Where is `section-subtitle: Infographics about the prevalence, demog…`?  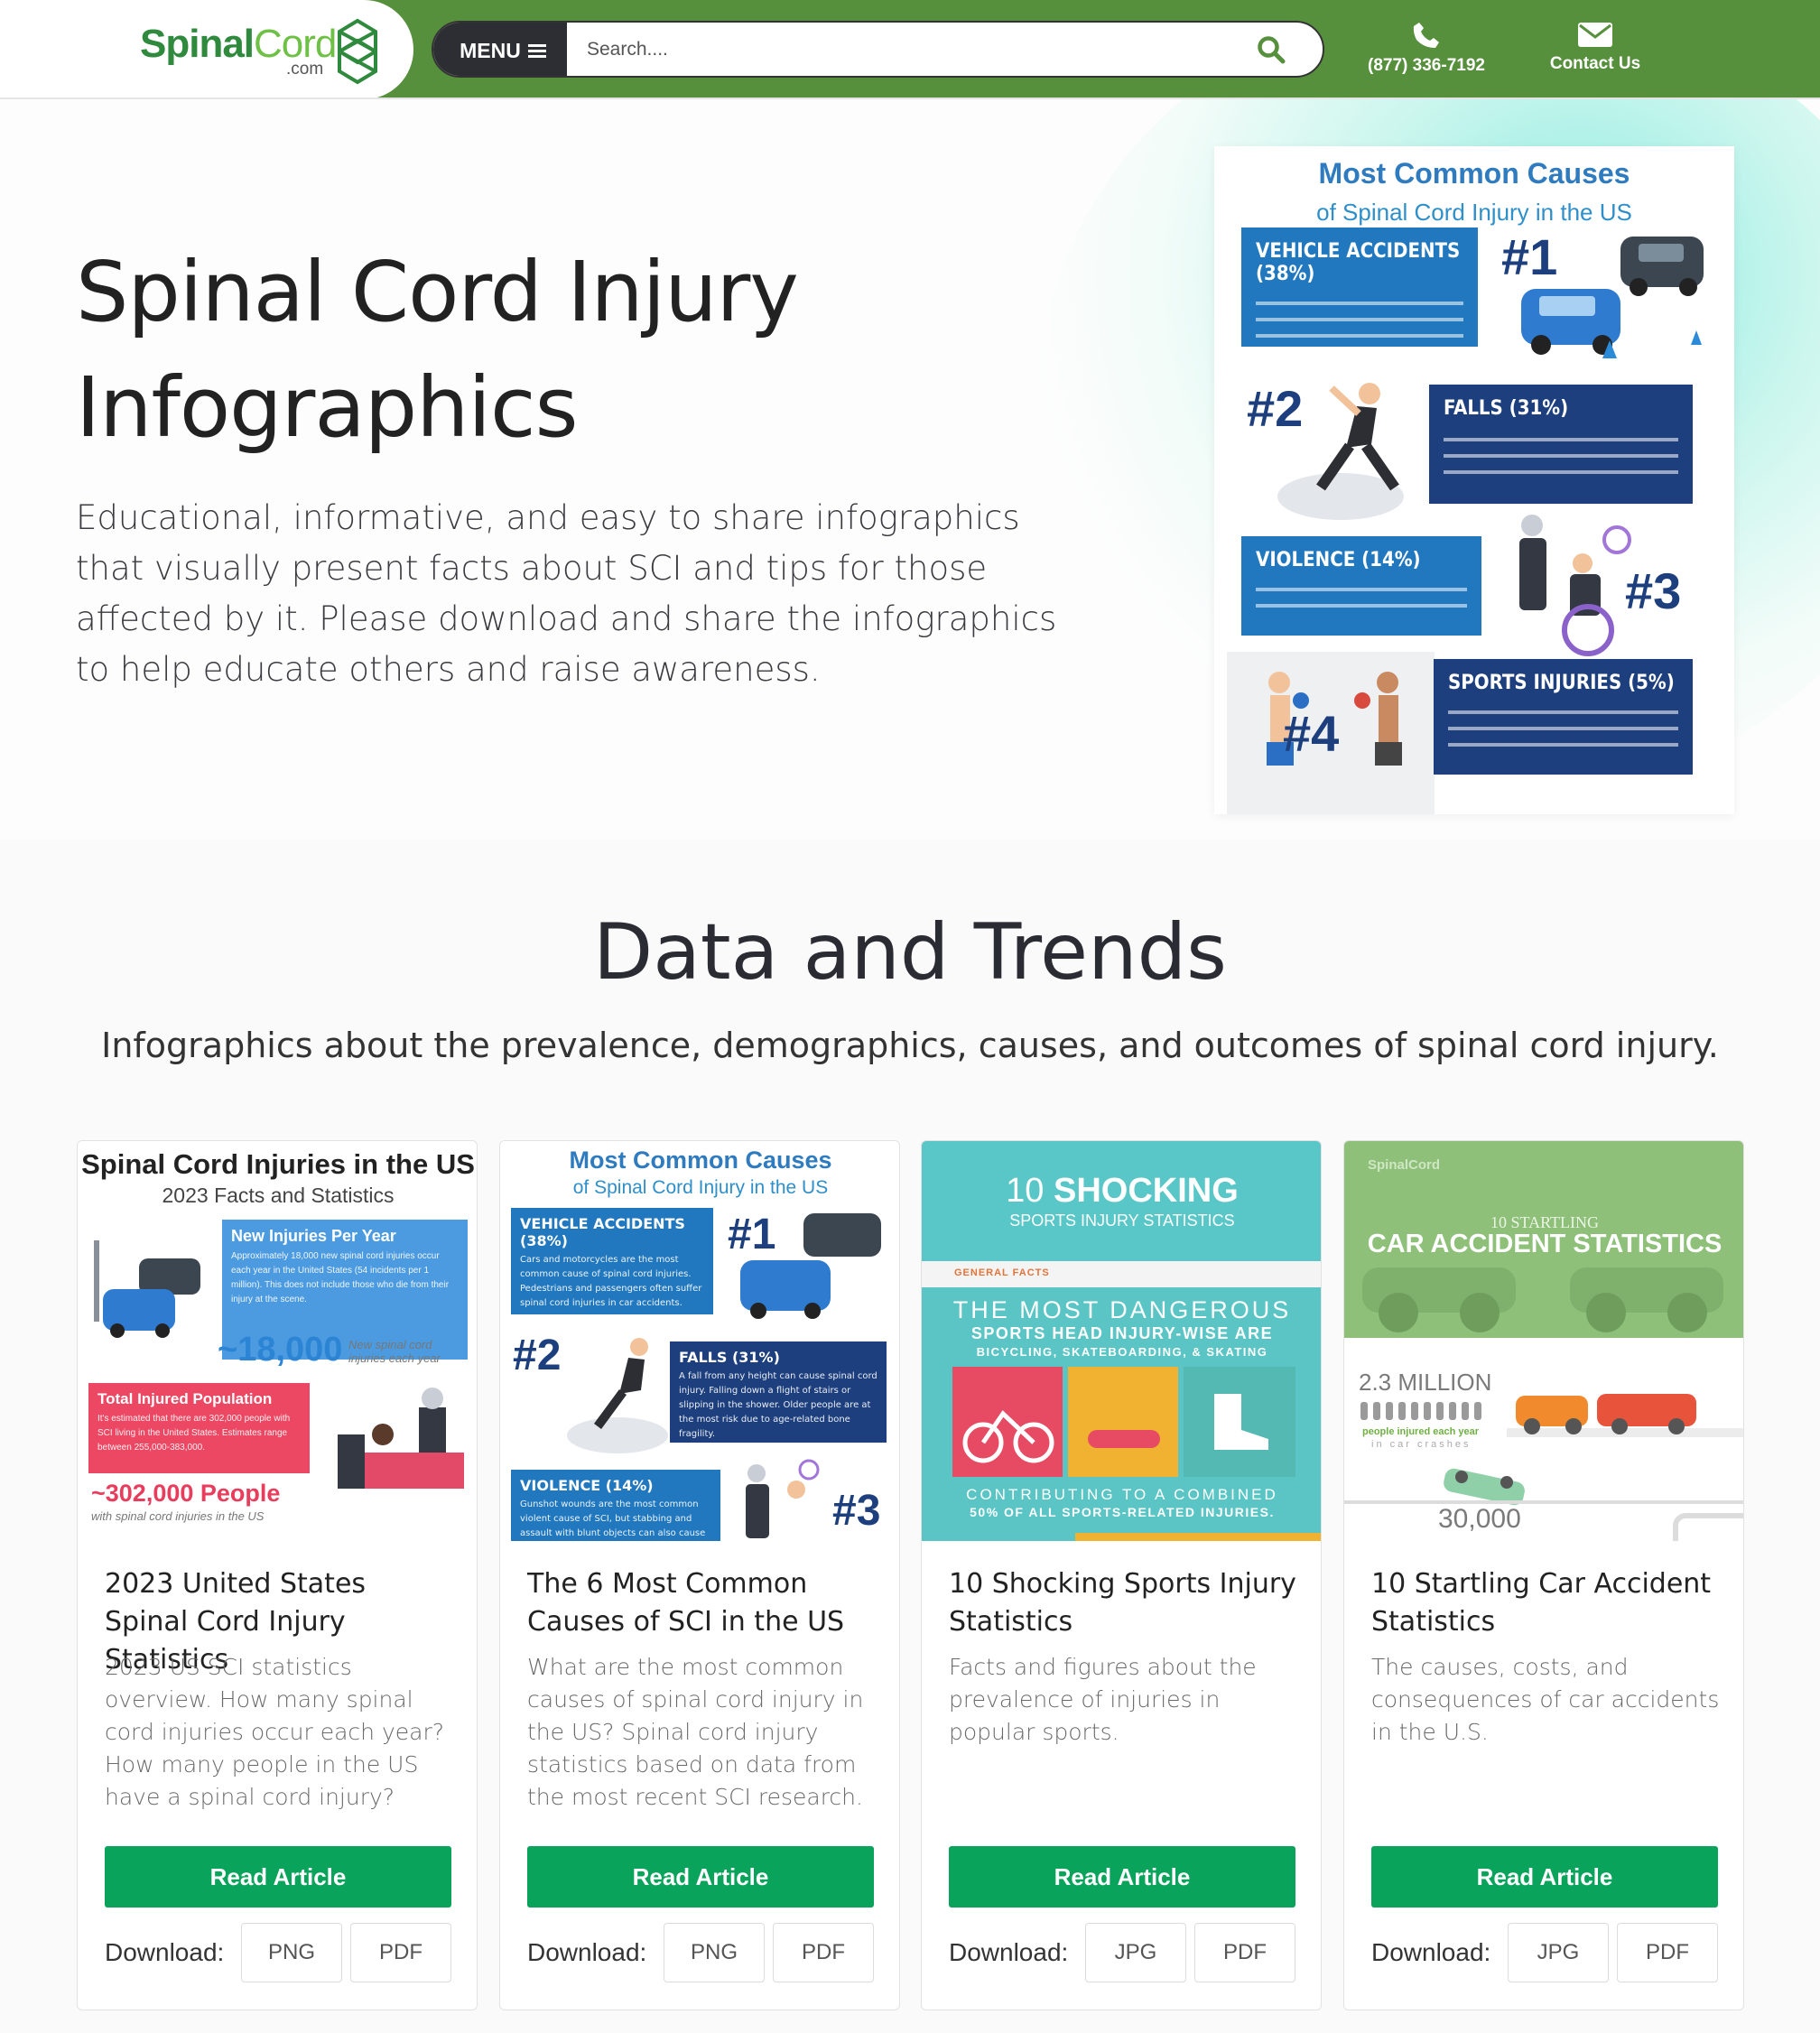
section-subtitle: Infographics about the prevalence, demog… is located at coordinates (910, 1045).